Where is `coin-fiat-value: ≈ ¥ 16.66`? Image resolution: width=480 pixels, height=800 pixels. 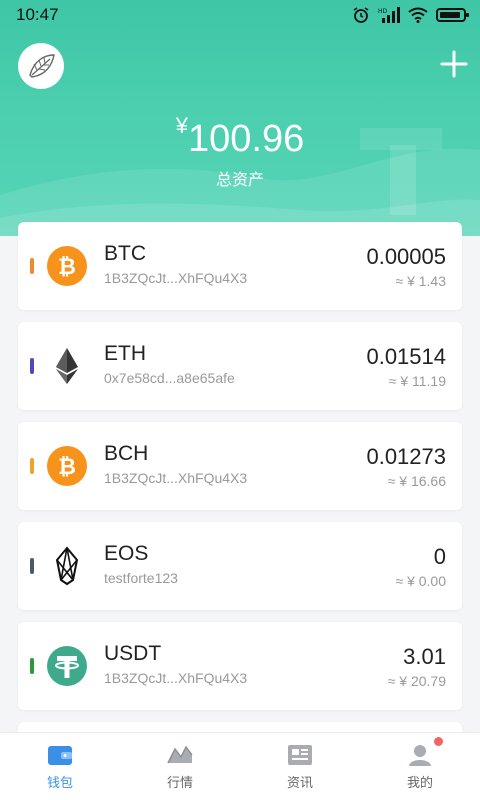 coin-fiat-value: ≈ ¥ 16.66 is located at coordinates (416, 481).